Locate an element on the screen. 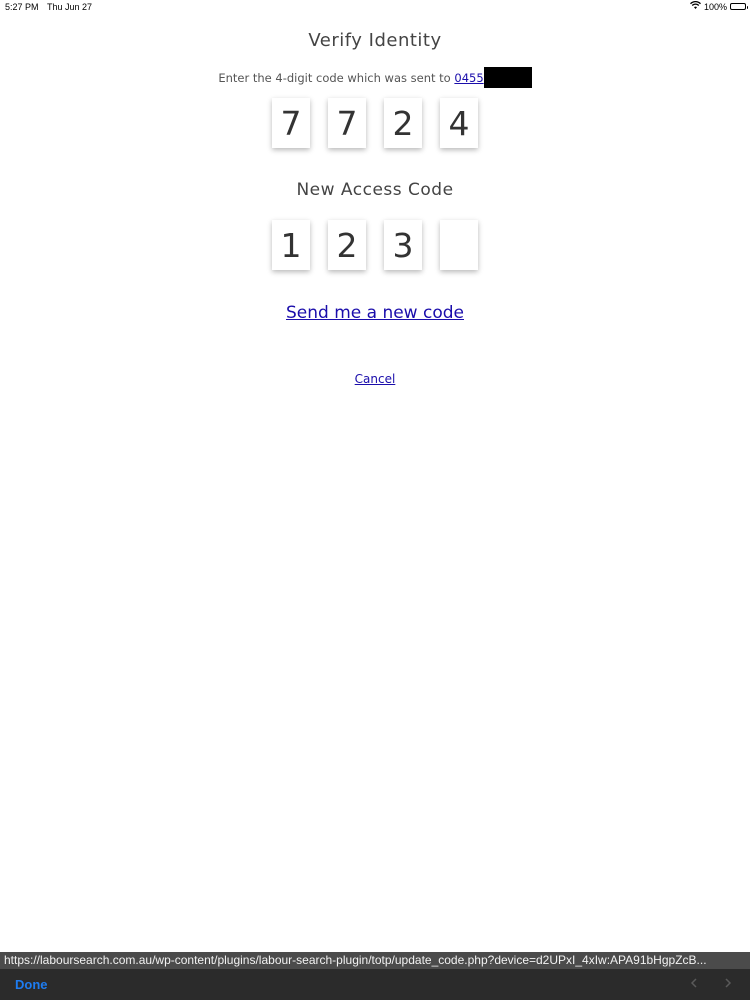 Image resolution: width=750 pixels, height=1000 pixels. status-right: 100% is located at coordinates (719, 6).